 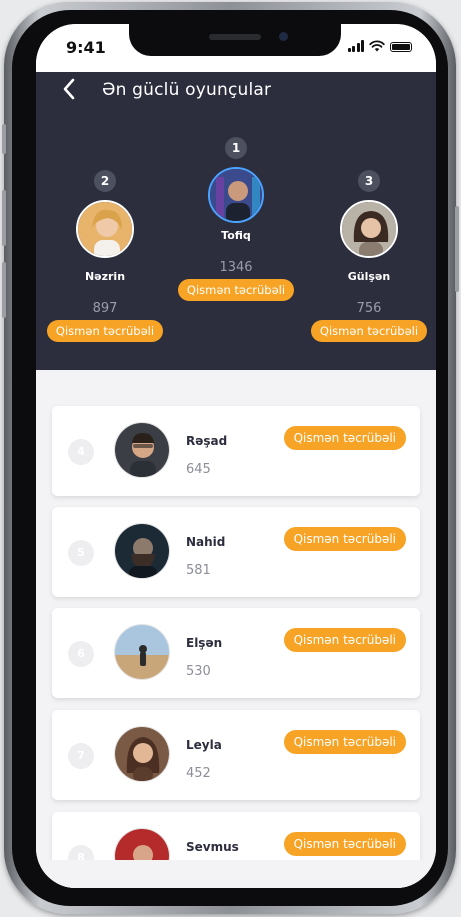 What do you see at coordinates (236, 653) in the screenshot?
I see `list-item: 6 Elşən 530 Qismən təcrübəli` at bounding box center [236, 653].